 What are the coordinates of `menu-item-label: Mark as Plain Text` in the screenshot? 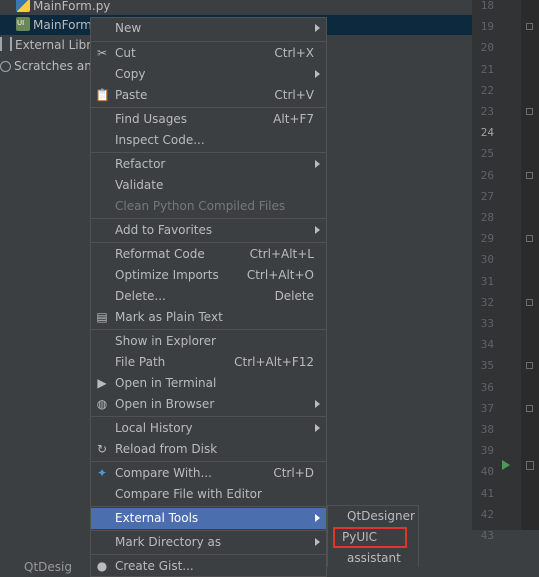 It's located at (169, 317).